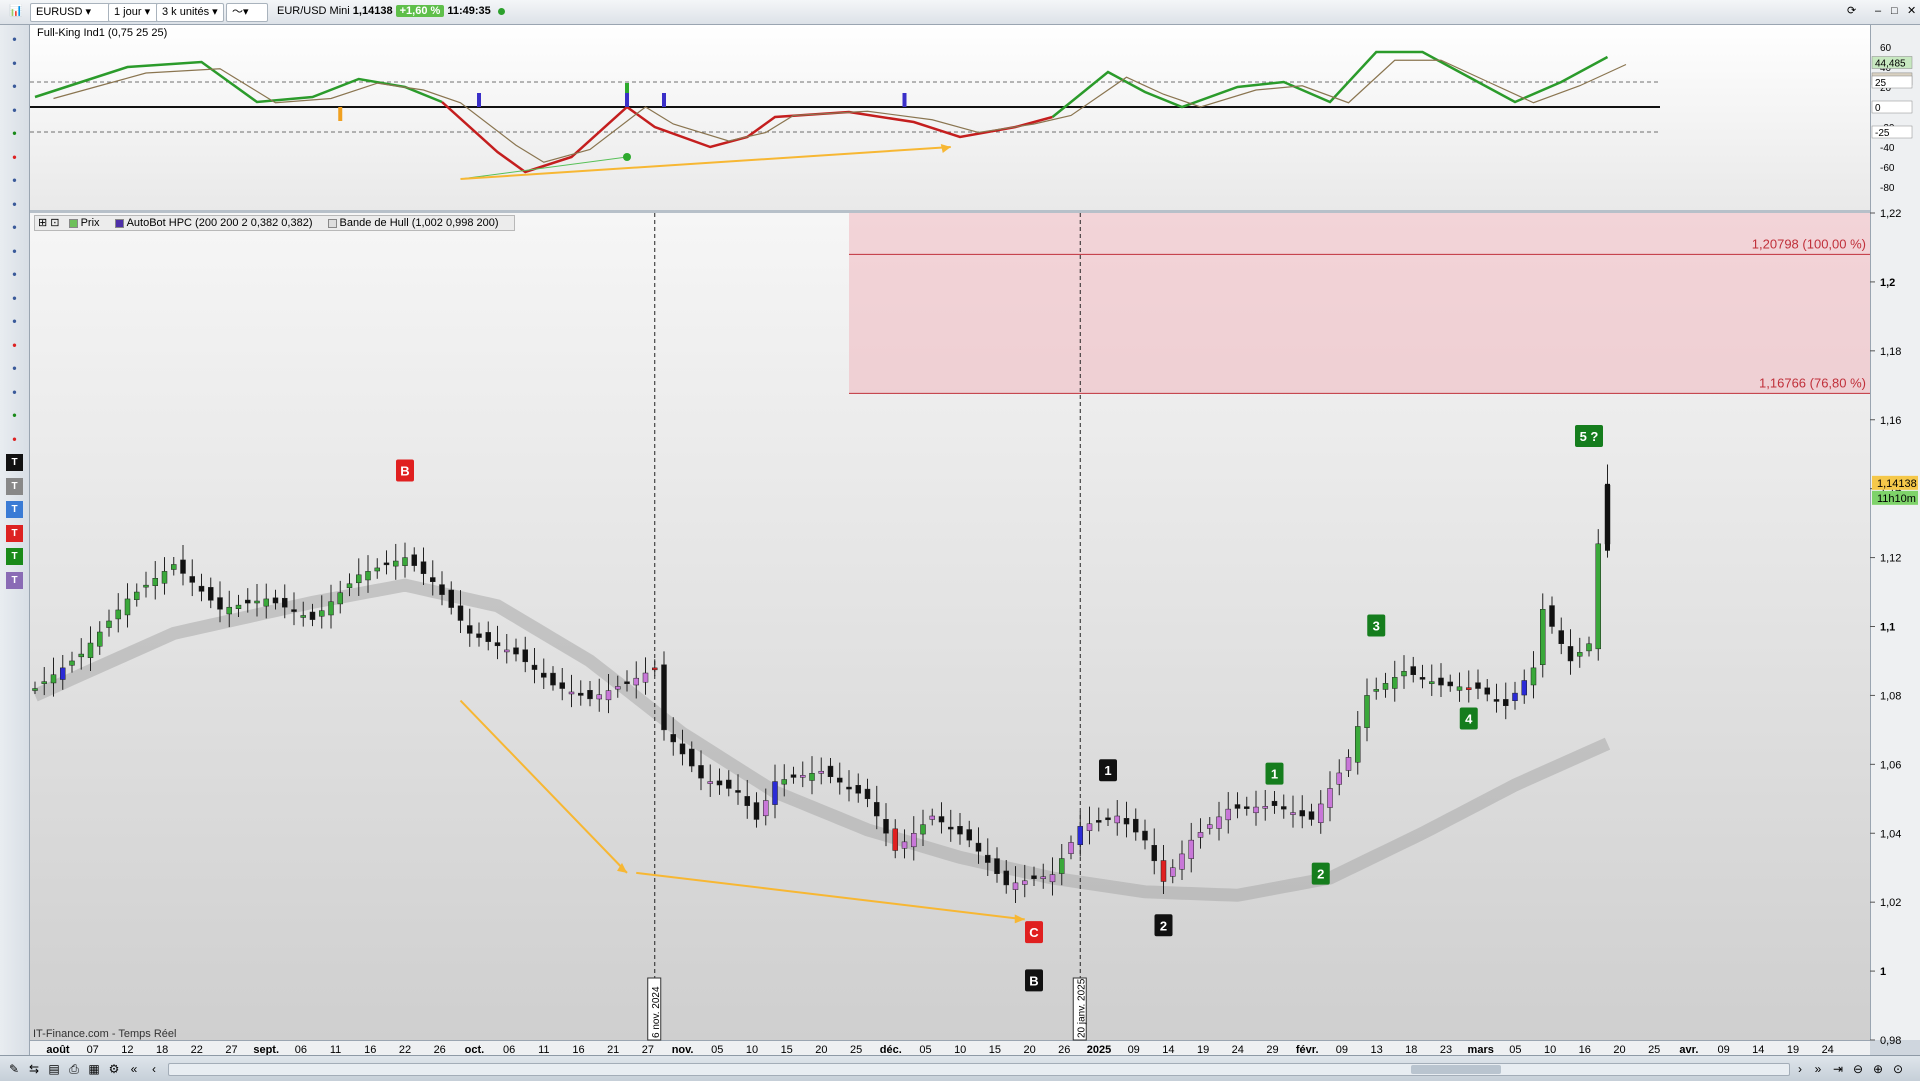 Image resolution: width=1920 pixels, height=1081 pixels. I want to click on zoom-out-icon: ⊖, so click(1858, 1069).